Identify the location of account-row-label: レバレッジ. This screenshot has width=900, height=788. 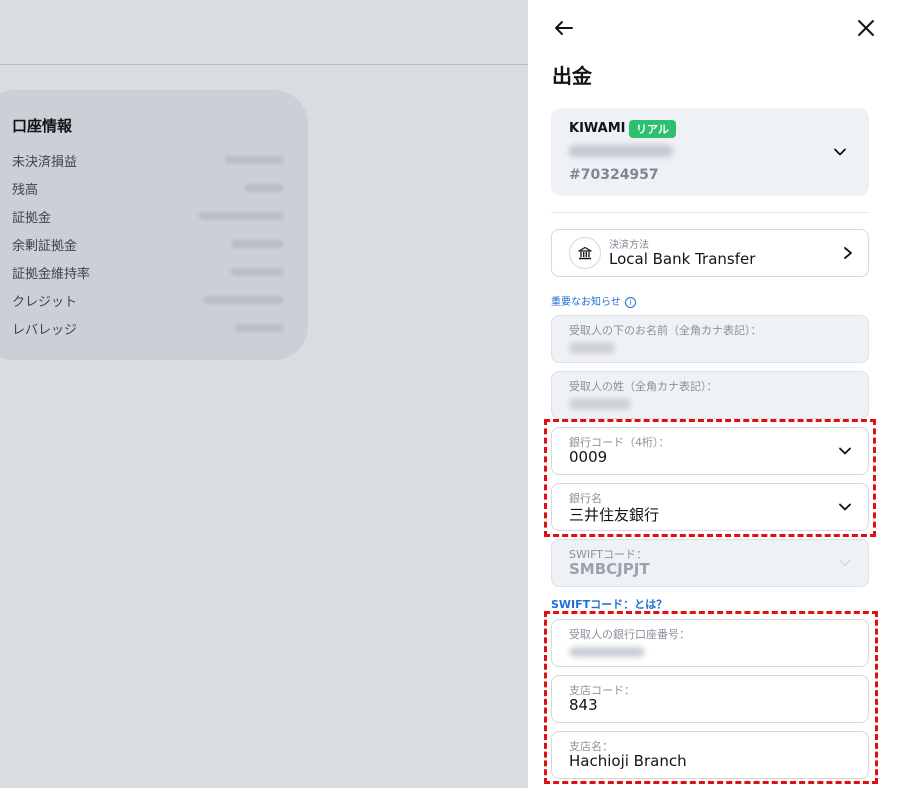
(45, 330).